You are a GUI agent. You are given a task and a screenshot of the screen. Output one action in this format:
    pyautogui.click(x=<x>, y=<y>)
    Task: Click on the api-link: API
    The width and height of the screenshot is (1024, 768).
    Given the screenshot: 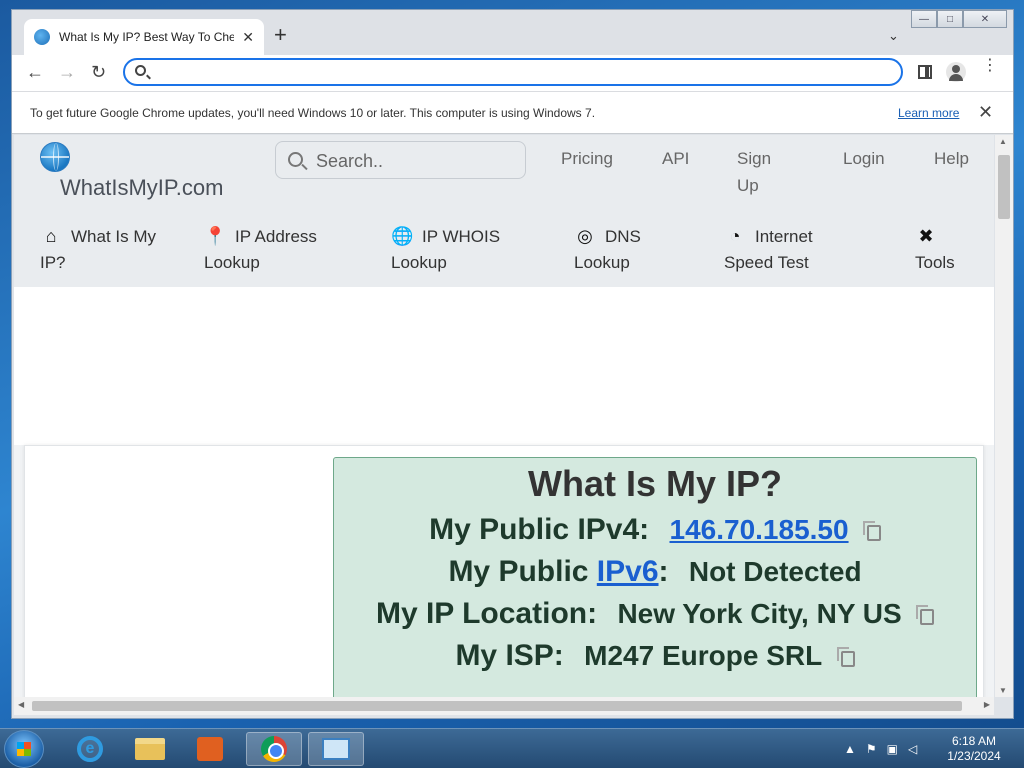 What is the action you would take?
    pyautogui.click(x=675, y=158)
    